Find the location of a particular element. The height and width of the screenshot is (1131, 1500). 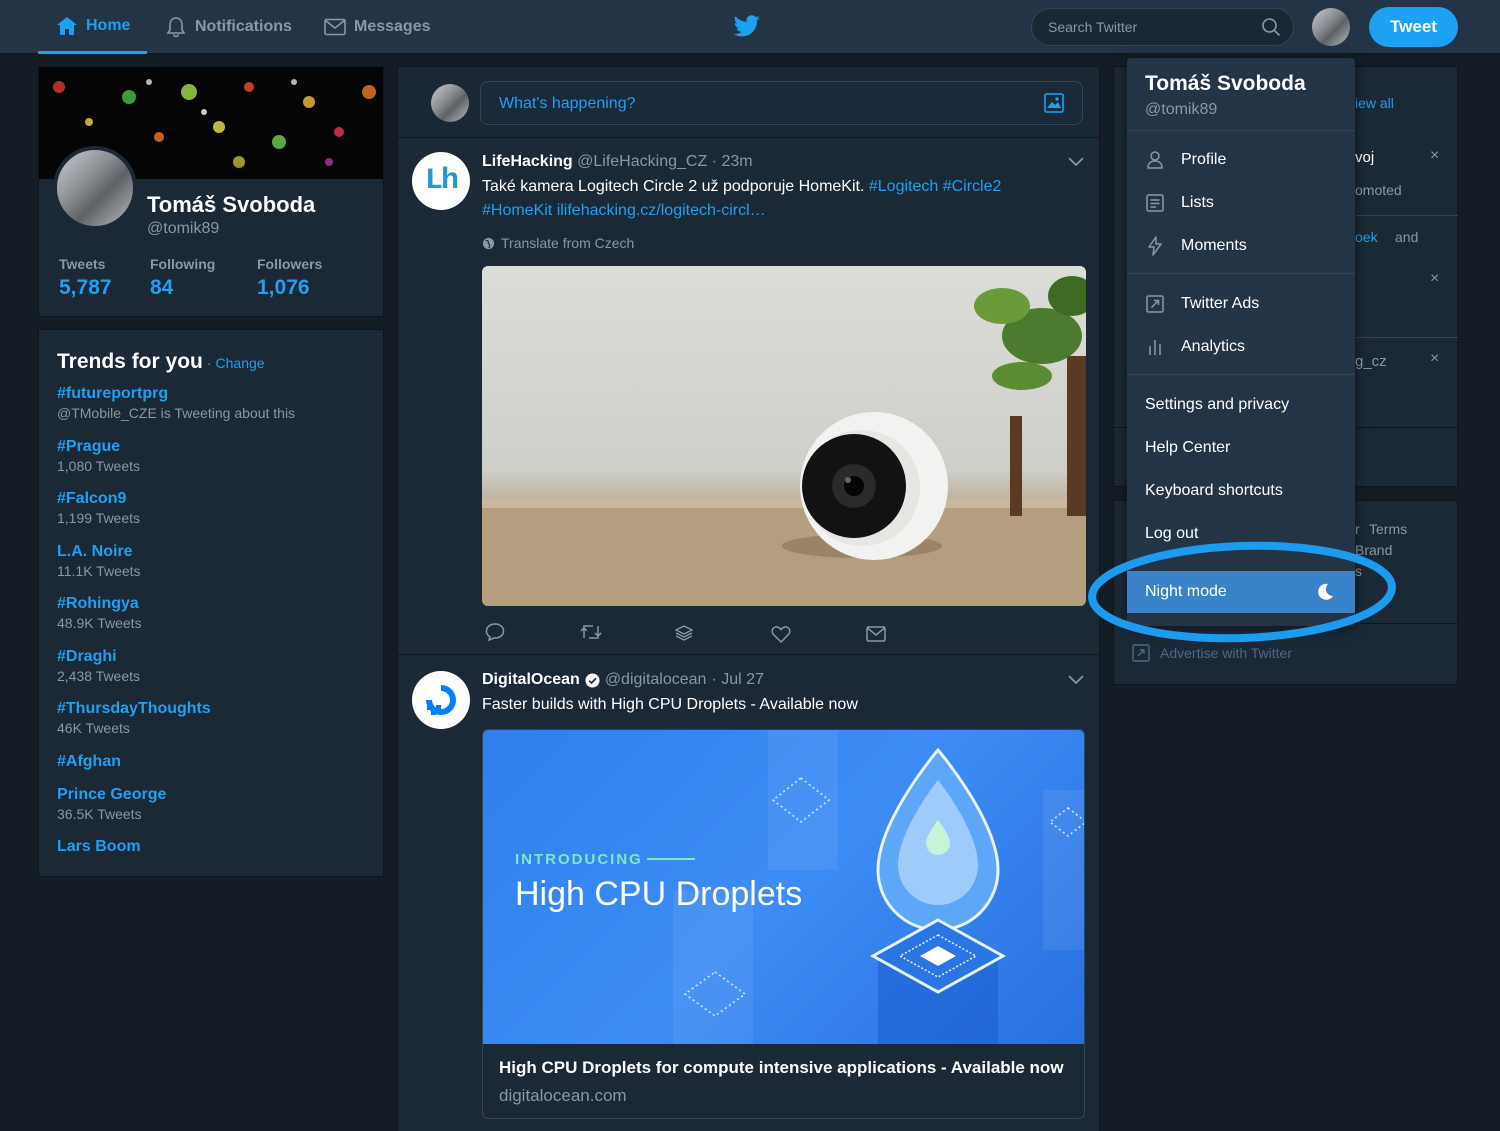

tweet-header: LifeHacking @LifeHacking_CZ · 23m is located at coordinates (617, 162).